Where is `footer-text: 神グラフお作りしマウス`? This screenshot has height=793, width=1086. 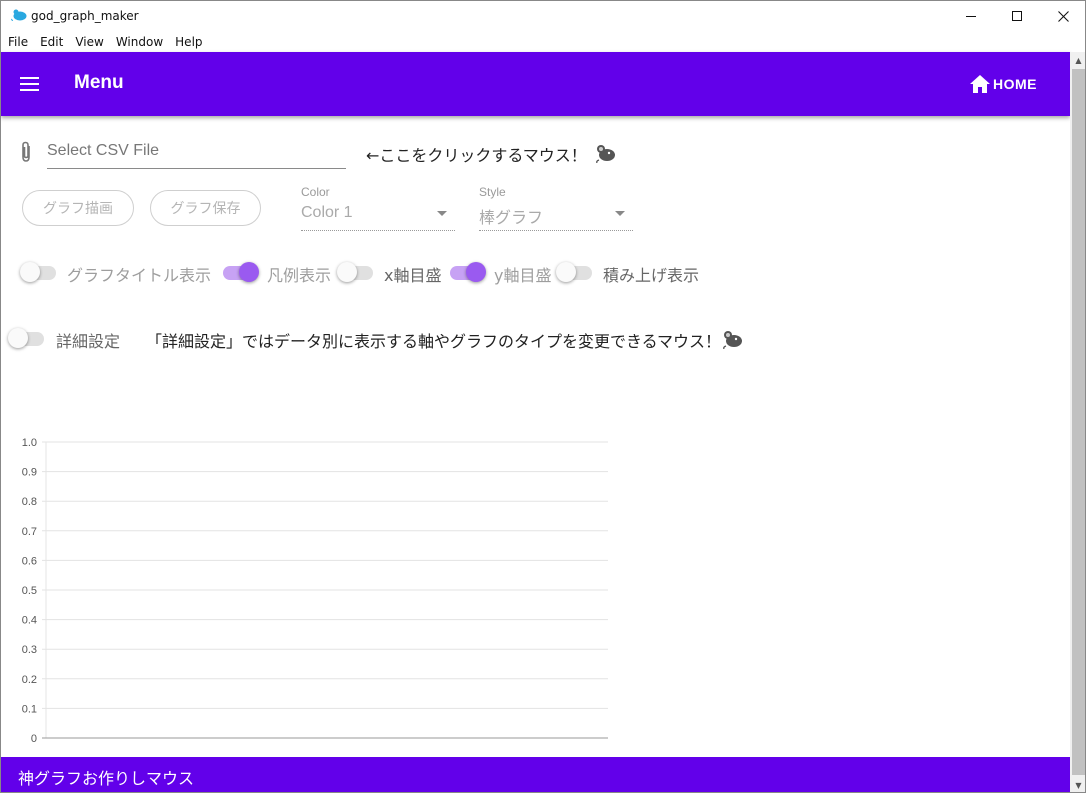 footer-text: 神グラフお作りしマウス is located at coordinates (106, 778).